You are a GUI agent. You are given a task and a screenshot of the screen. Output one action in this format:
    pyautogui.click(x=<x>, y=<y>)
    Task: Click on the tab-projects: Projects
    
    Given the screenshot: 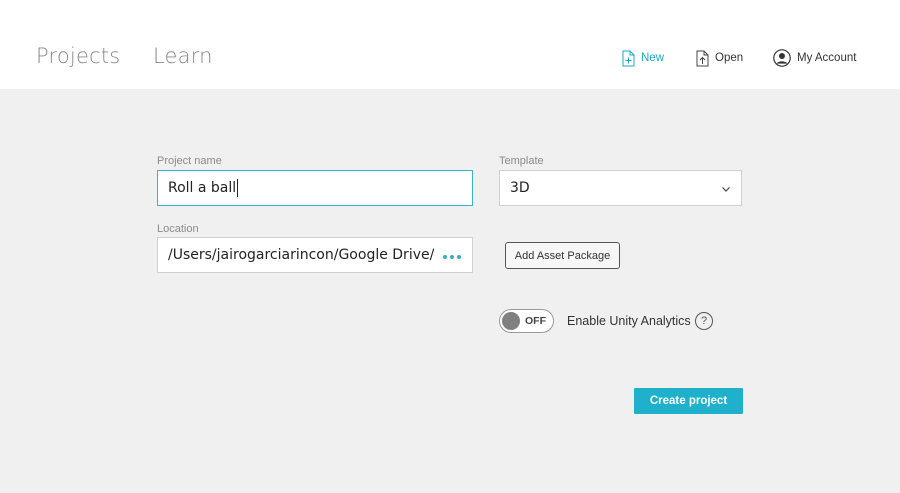 What is the action you would take?
    pyautogui.click(x=78, y=56)
    